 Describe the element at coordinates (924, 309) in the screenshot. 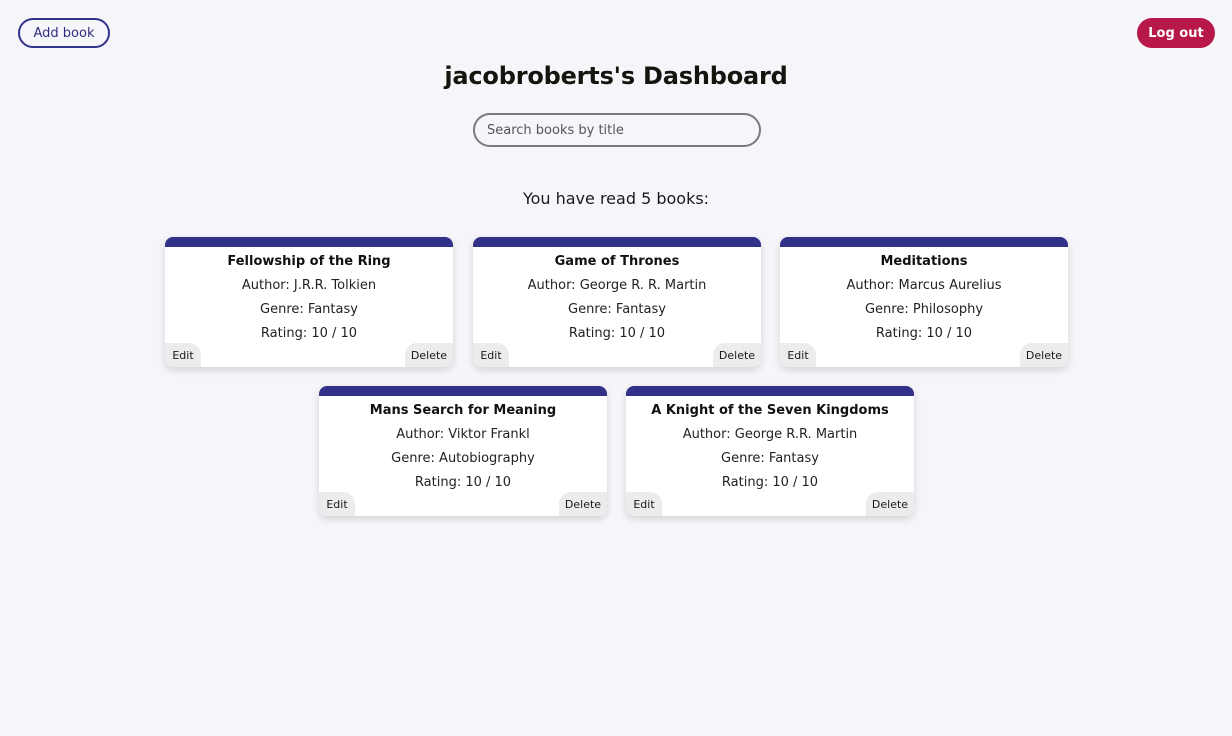

I see `book-genre: Genre: Philosophy` at that location.